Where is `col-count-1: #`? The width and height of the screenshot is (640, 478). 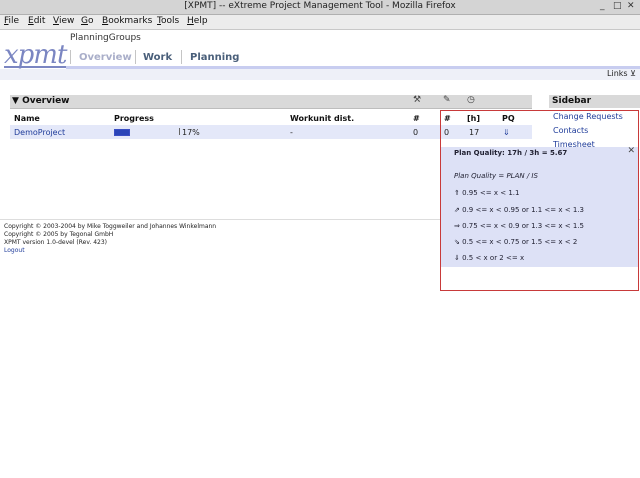
col-count-1: # is located at coordinates (416, 118).